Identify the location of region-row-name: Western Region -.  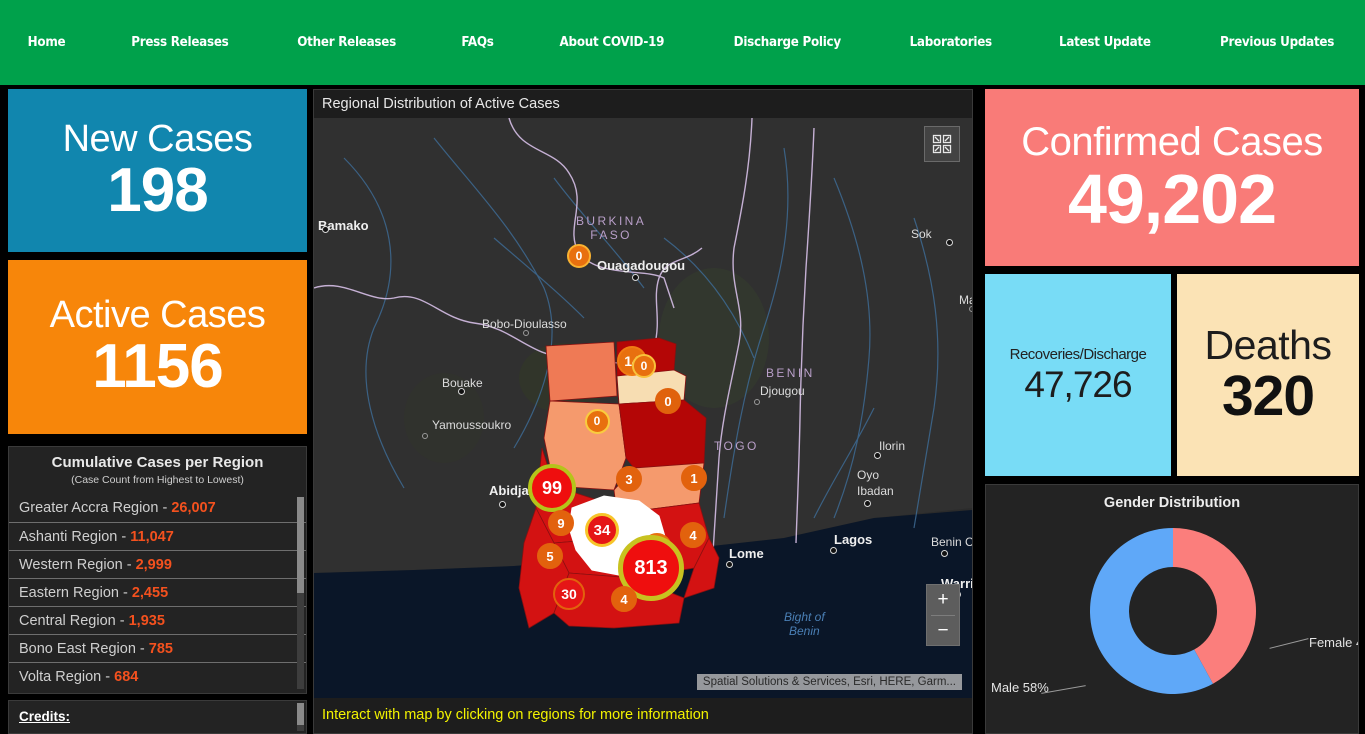
(77, 565).